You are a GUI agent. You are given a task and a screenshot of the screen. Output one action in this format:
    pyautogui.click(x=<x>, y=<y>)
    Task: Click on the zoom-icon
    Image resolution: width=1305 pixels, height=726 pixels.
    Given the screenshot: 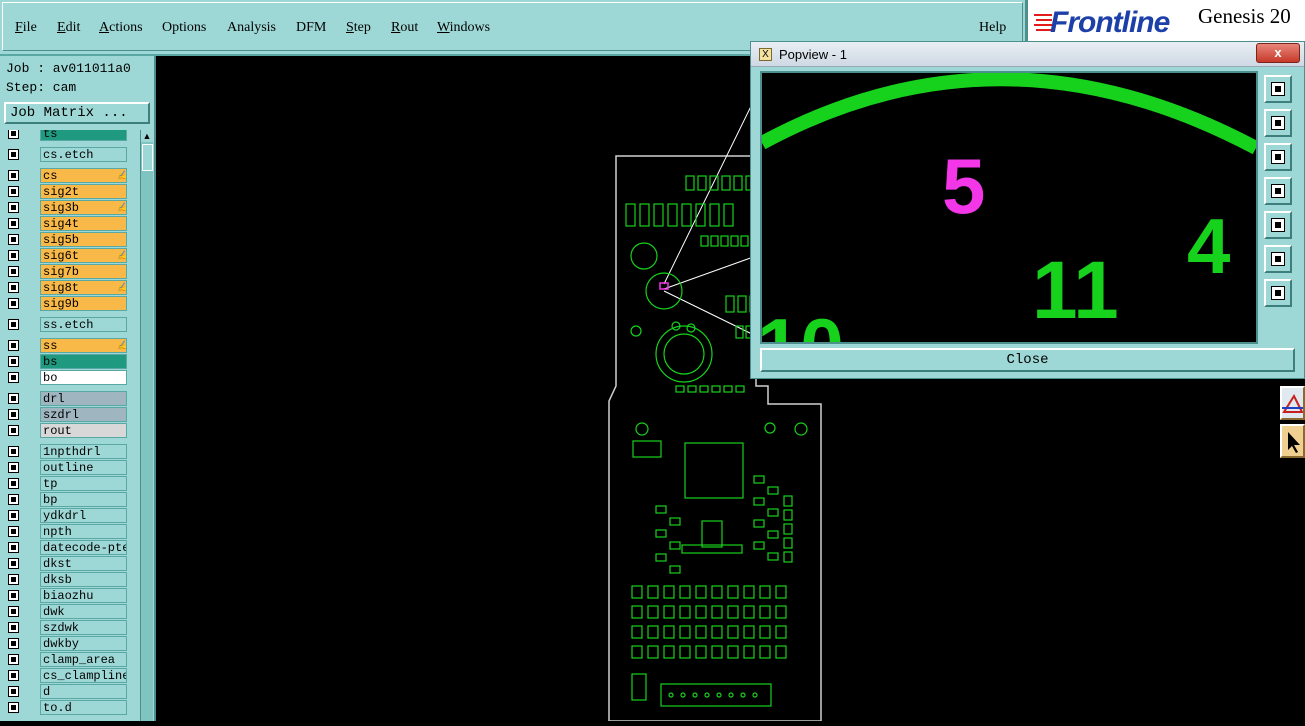 What is the action you would take?
    pyautogui.click(x=1278, y=89)
    